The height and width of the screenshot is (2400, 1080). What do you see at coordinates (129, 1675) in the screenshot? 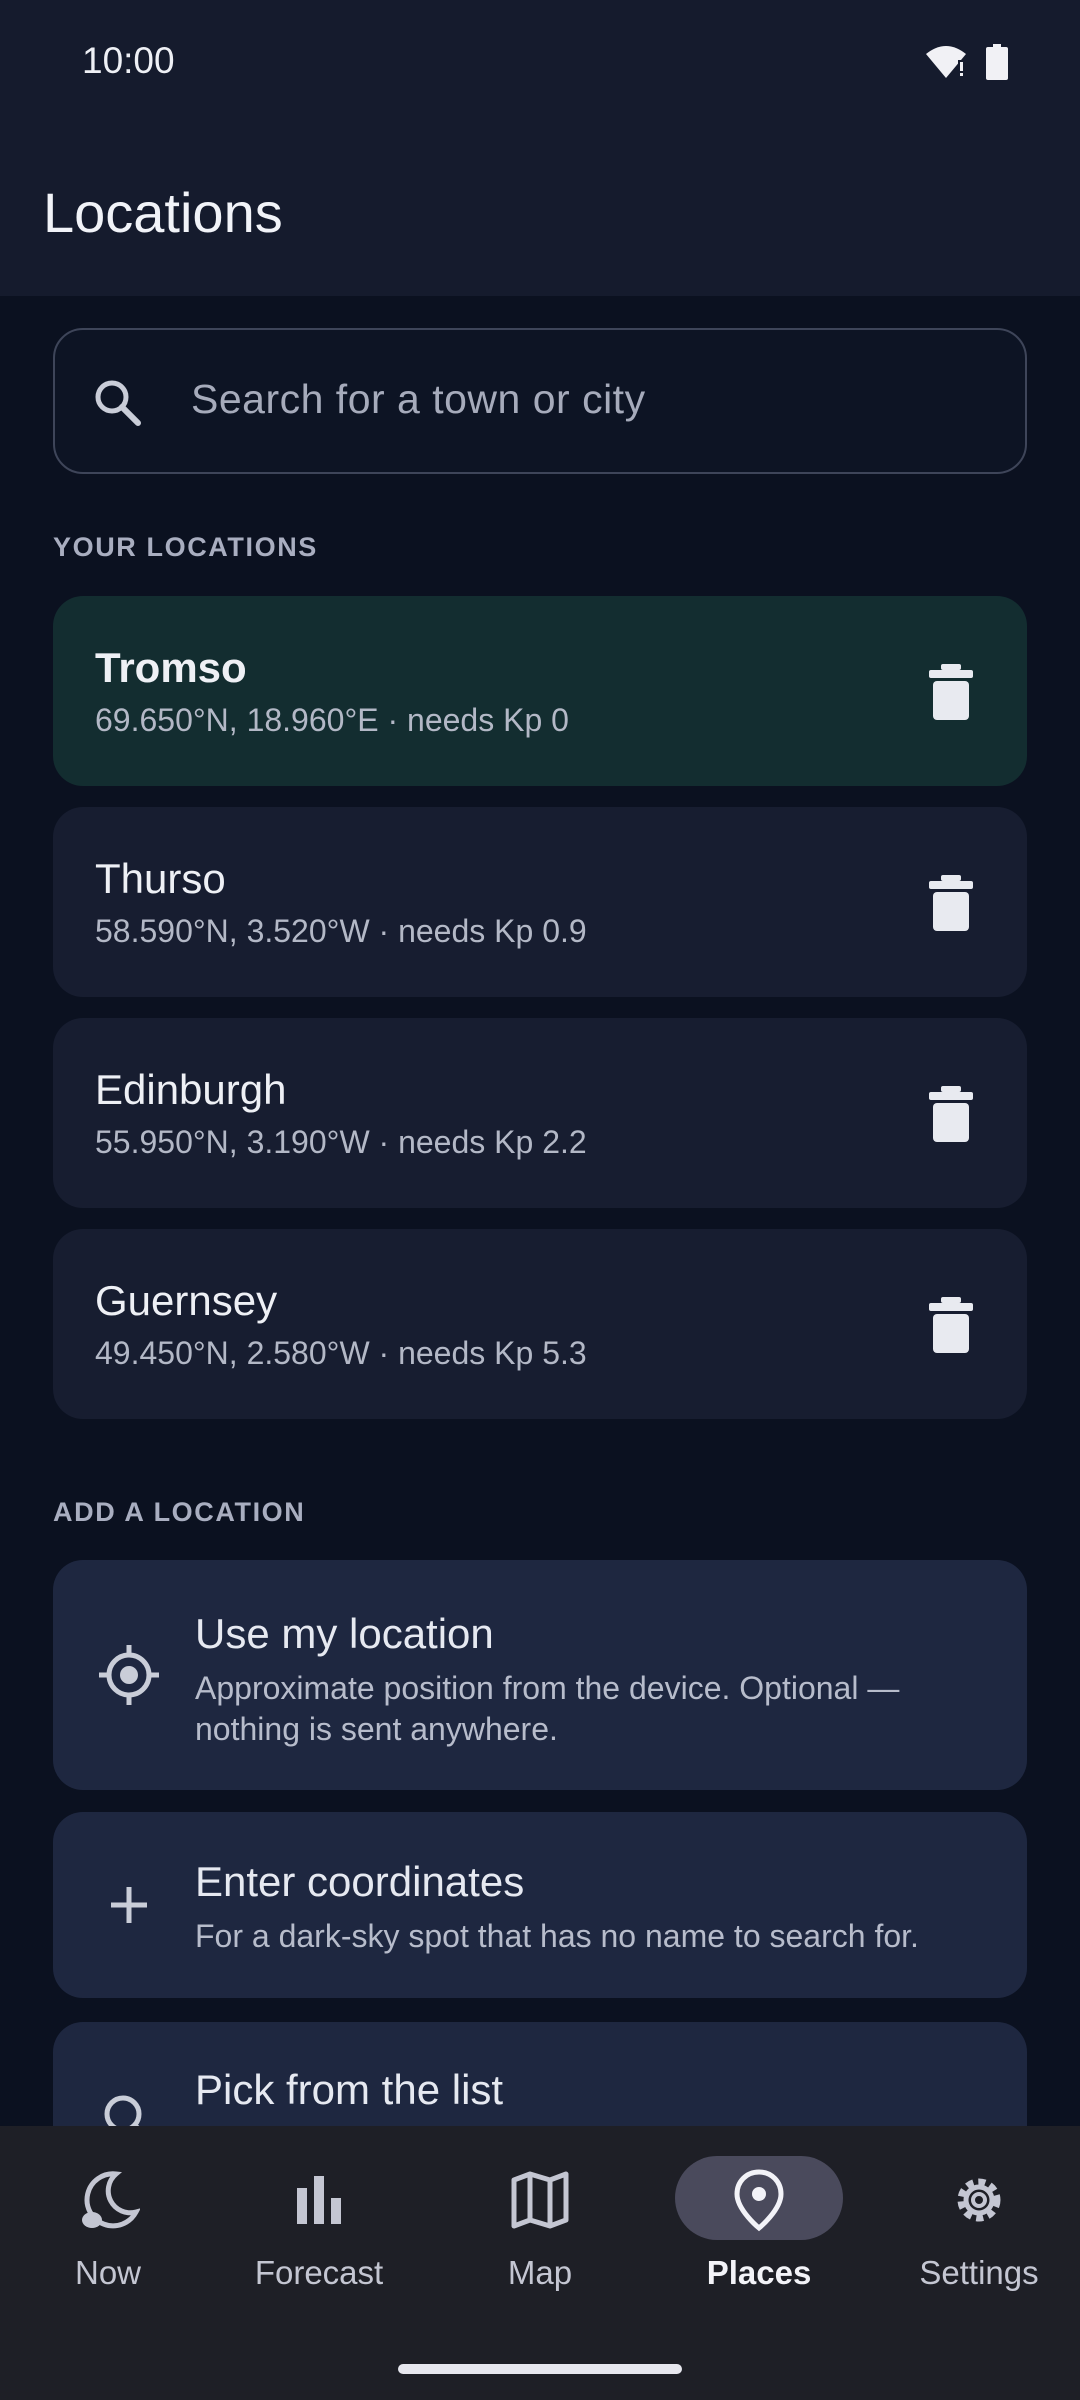
I see `my-location-icon` at bounding box center [129, 1675].